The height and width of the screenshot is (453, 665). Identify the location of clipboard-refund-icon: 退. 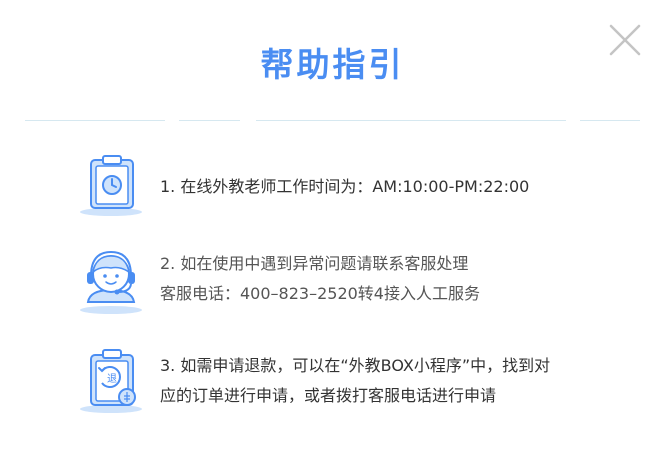
(111, 383).